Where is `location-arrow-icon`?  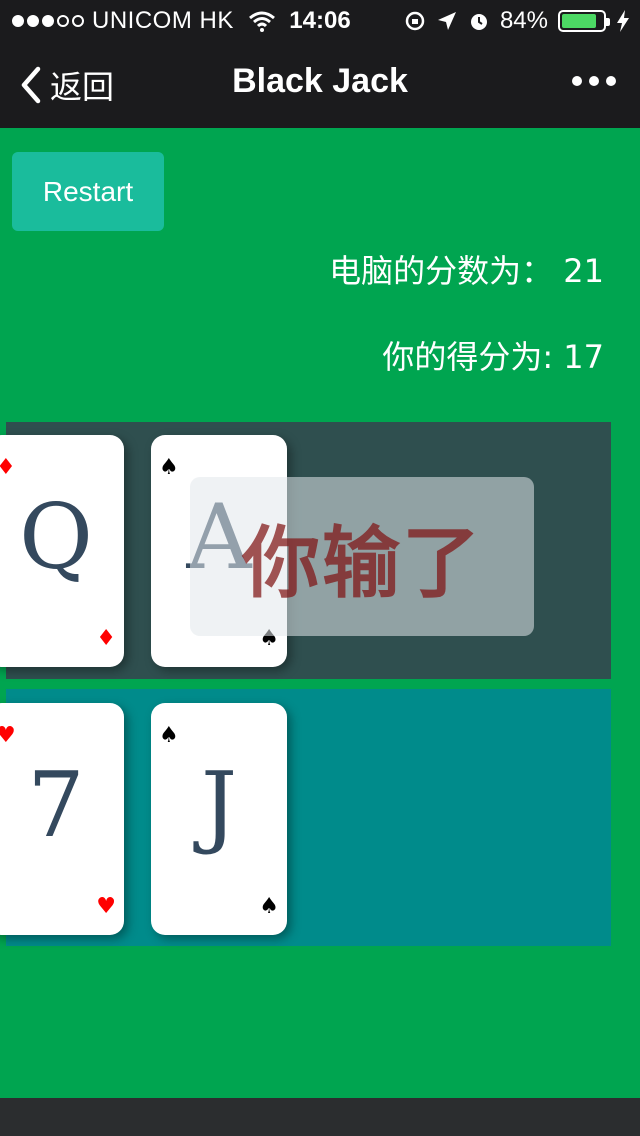 location-arrow-icon is located at coordinates (446, 21).